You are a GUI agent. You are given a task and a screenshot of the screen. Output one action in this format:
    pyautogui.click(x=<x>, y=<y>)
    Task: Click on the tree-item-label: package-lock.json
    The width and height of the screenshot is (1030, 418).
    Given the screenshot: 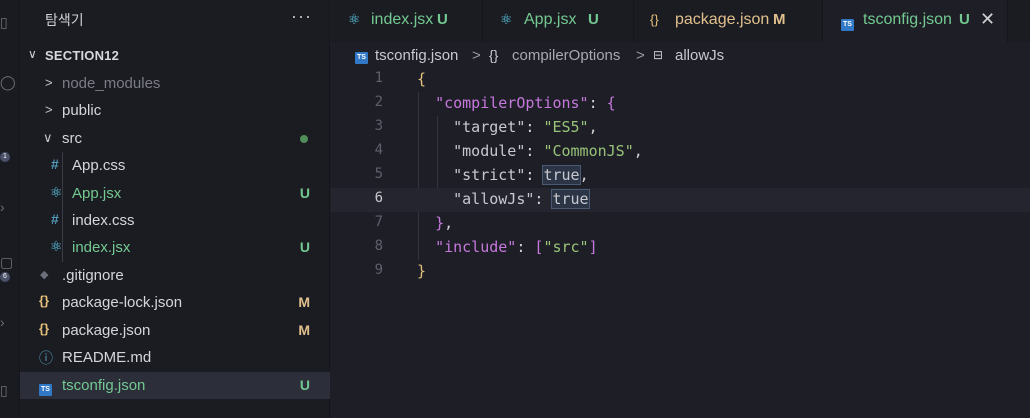 What is the action you would take?
    pyautogui.click(x=122, y=302)
    